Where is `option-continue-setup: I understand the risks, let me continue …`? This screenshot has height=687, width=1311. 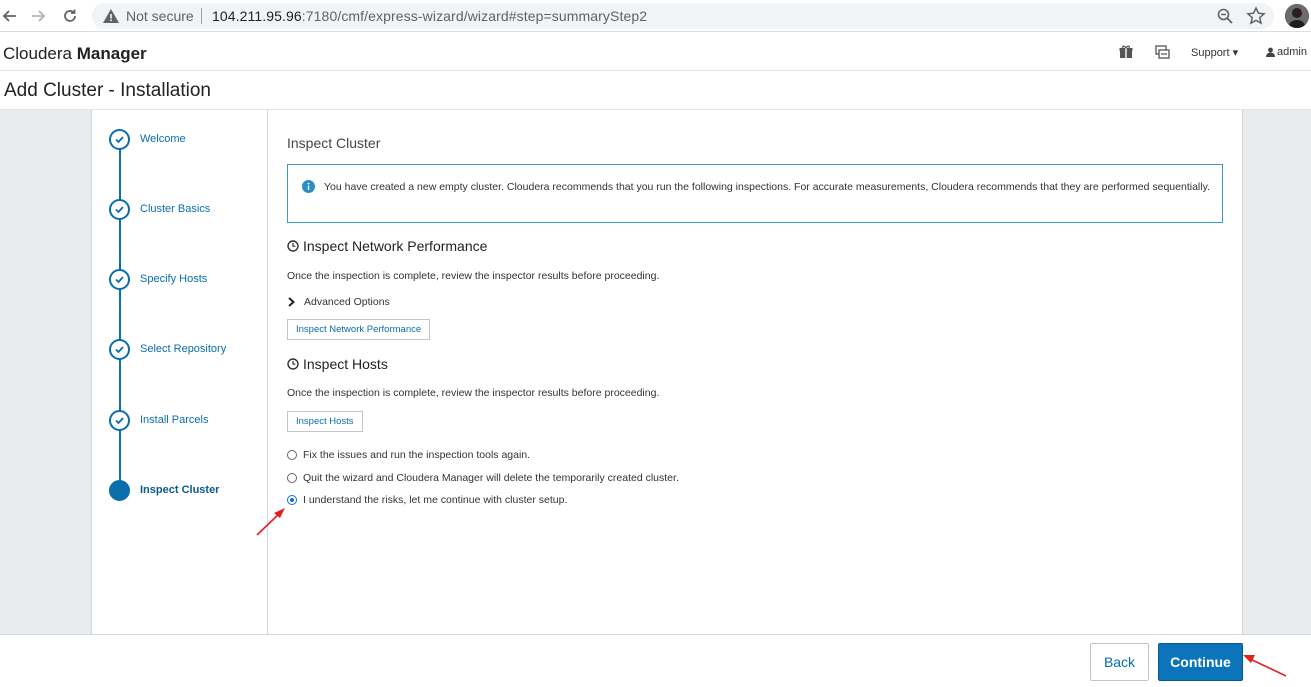
option-continue-setup: I understand the risks, let me continue … is located at coordinates (427, 500).